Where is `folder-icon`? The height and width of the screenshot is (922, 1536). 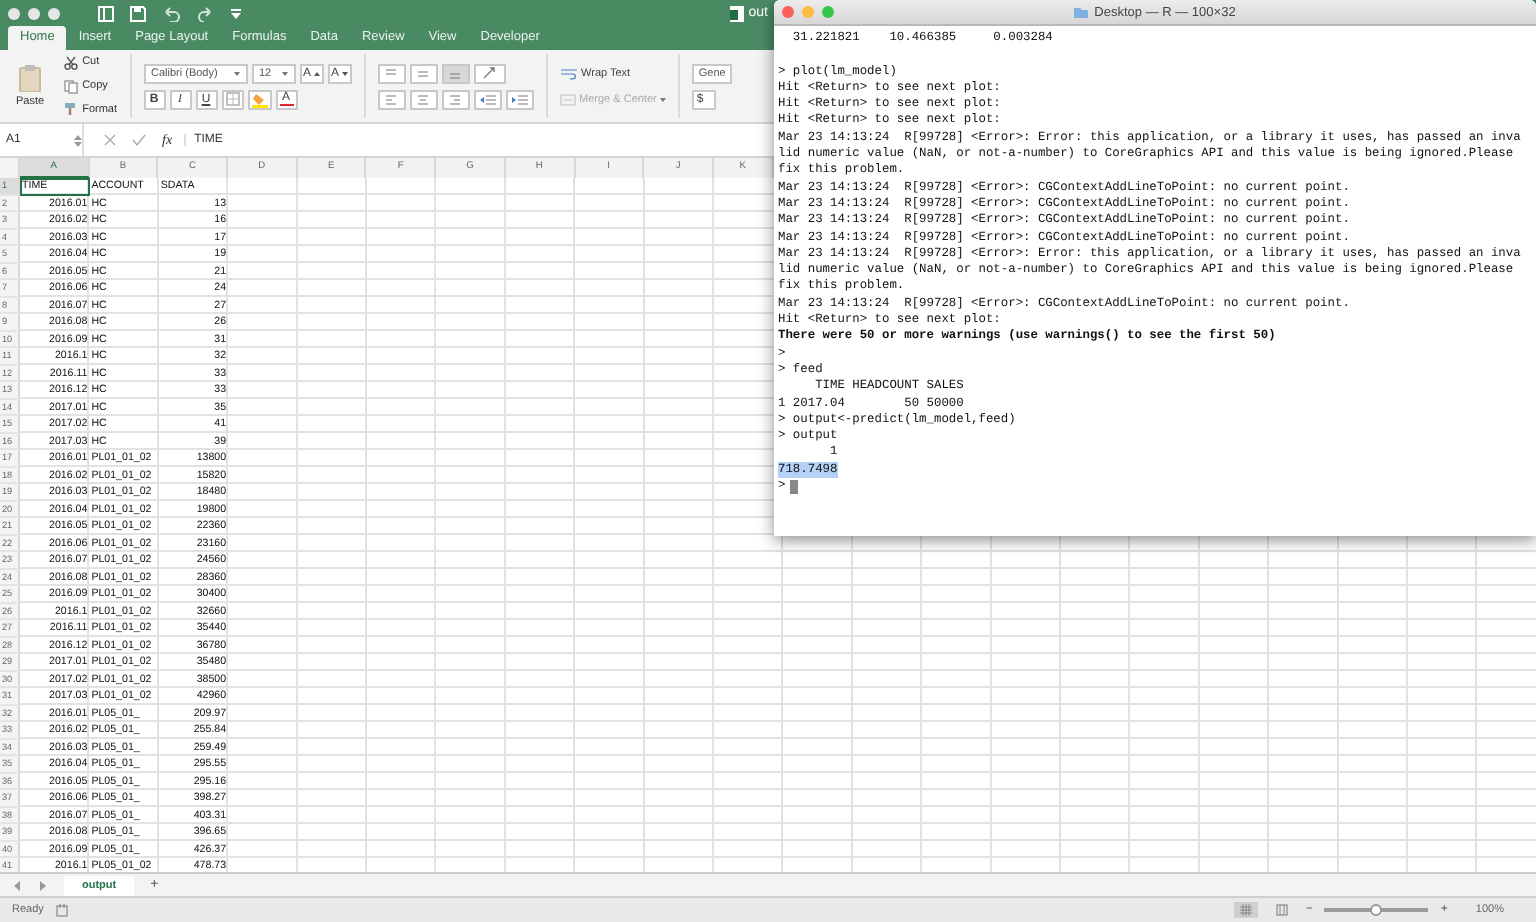 folder-icon is located at coordinates (1081, 12).